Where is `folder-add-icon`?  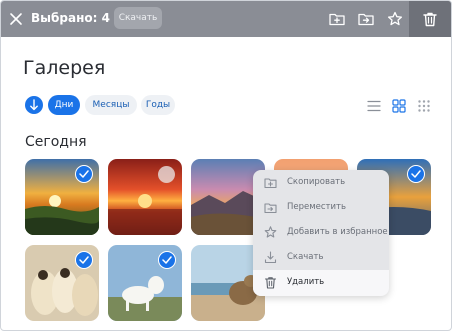 folder-add-icon is located at coordinates (337, 19).